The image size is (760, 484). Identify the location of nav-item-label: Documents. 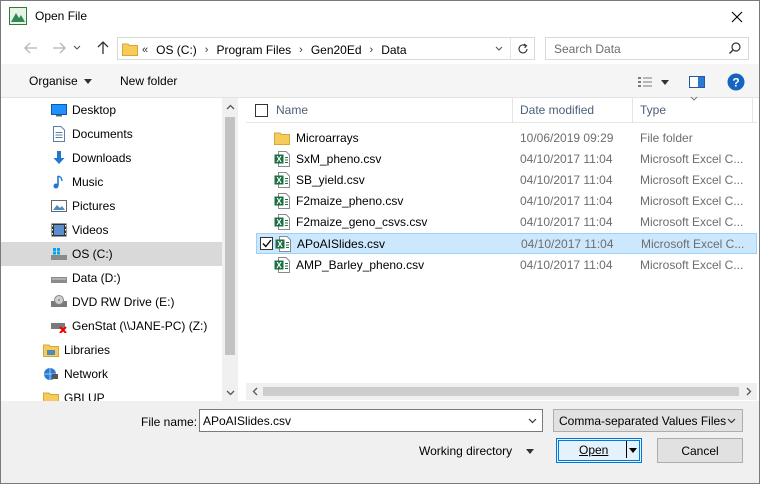
(102, 134).